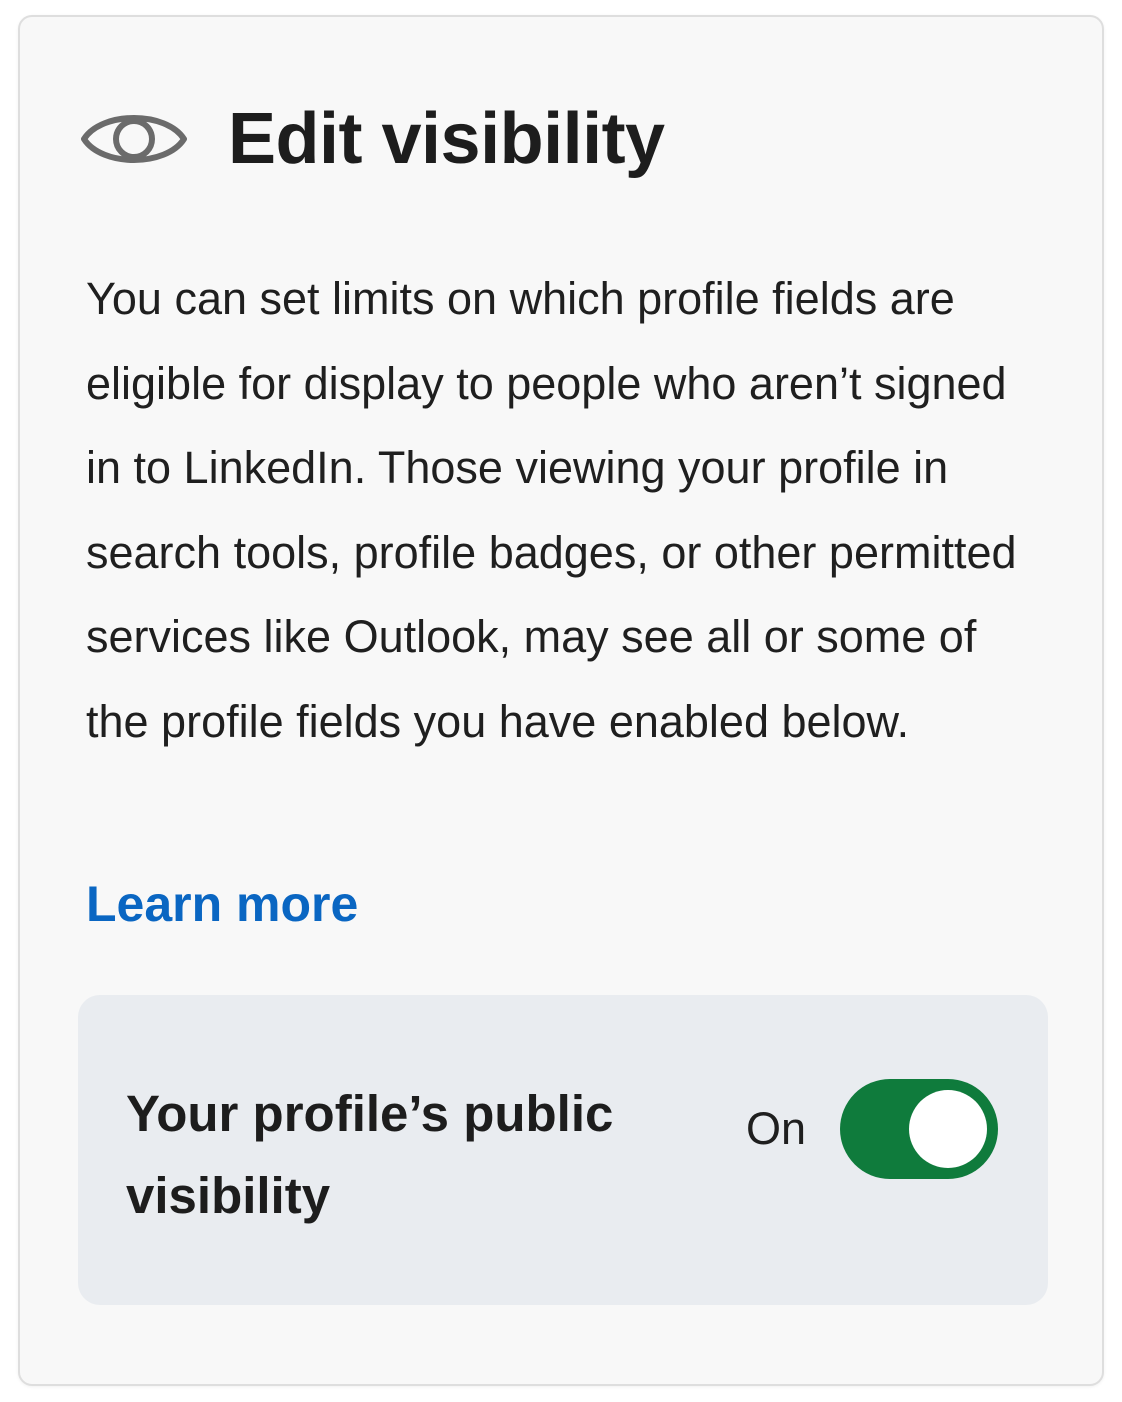 The height and width of the screenshot is (1402, 1122). I want to click on learn-more-link: Learn more, so click(222, 904).